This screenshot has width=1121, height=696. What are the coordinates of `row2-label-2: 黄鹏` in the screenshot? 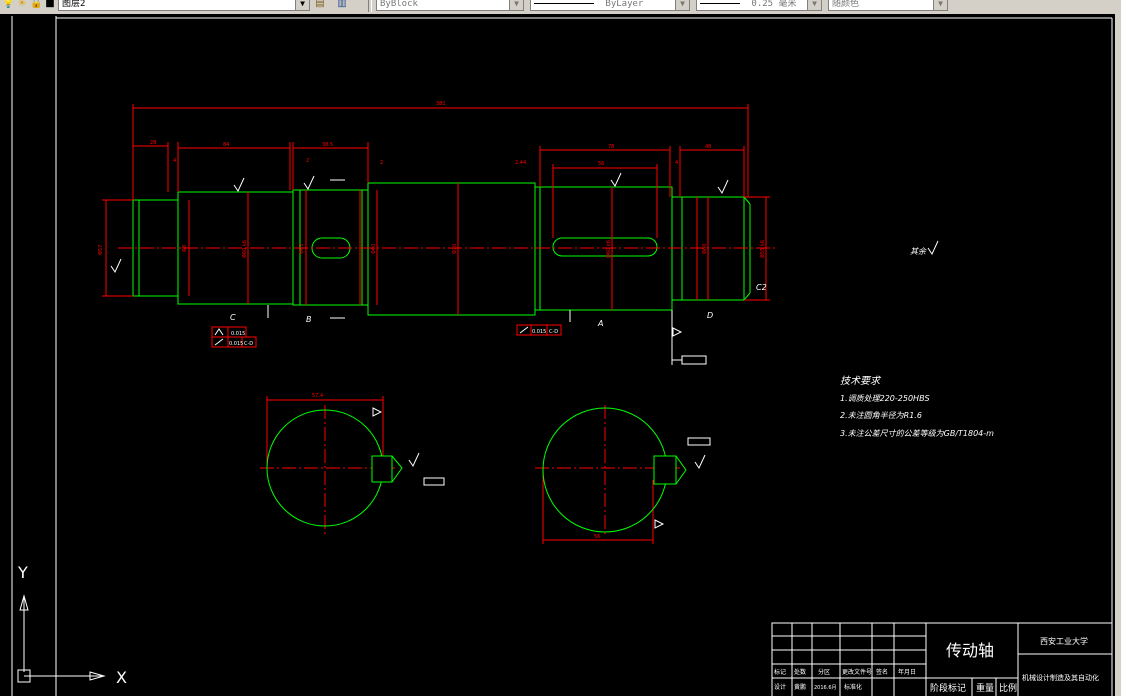 It's located at (800, 687).